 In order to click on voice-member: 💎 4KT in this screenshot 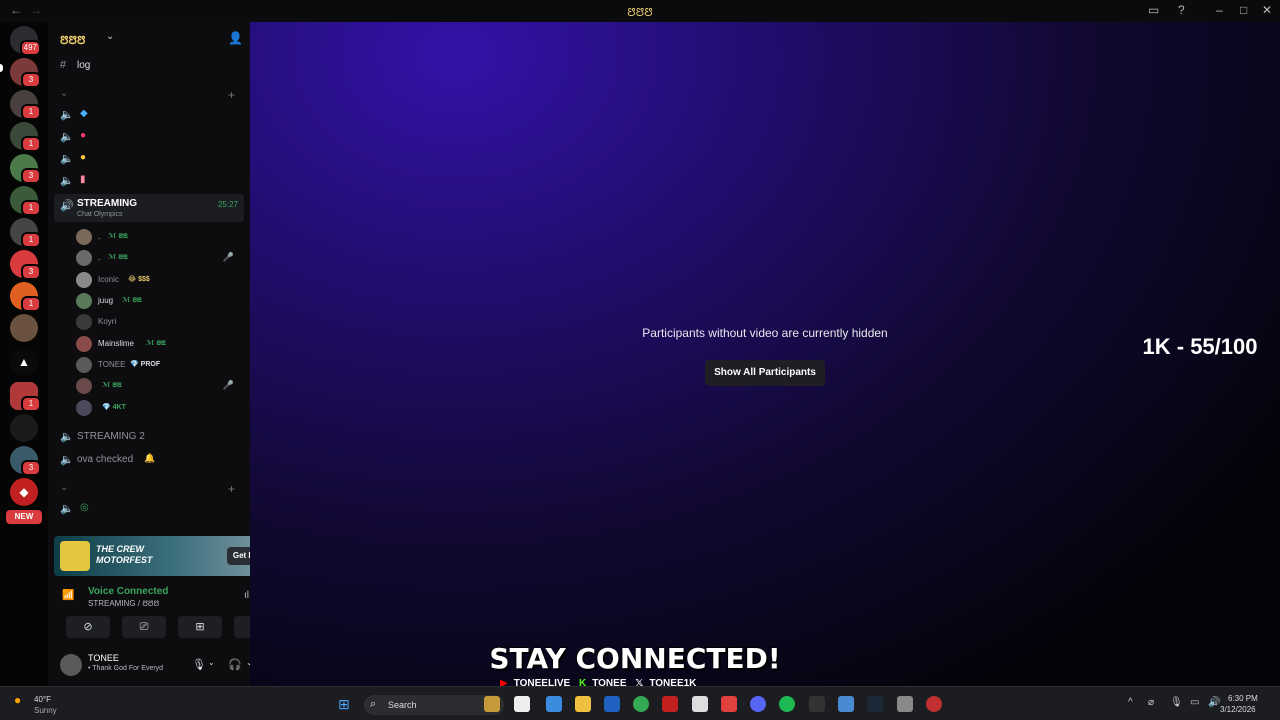, I will do `click(159, 408)`.